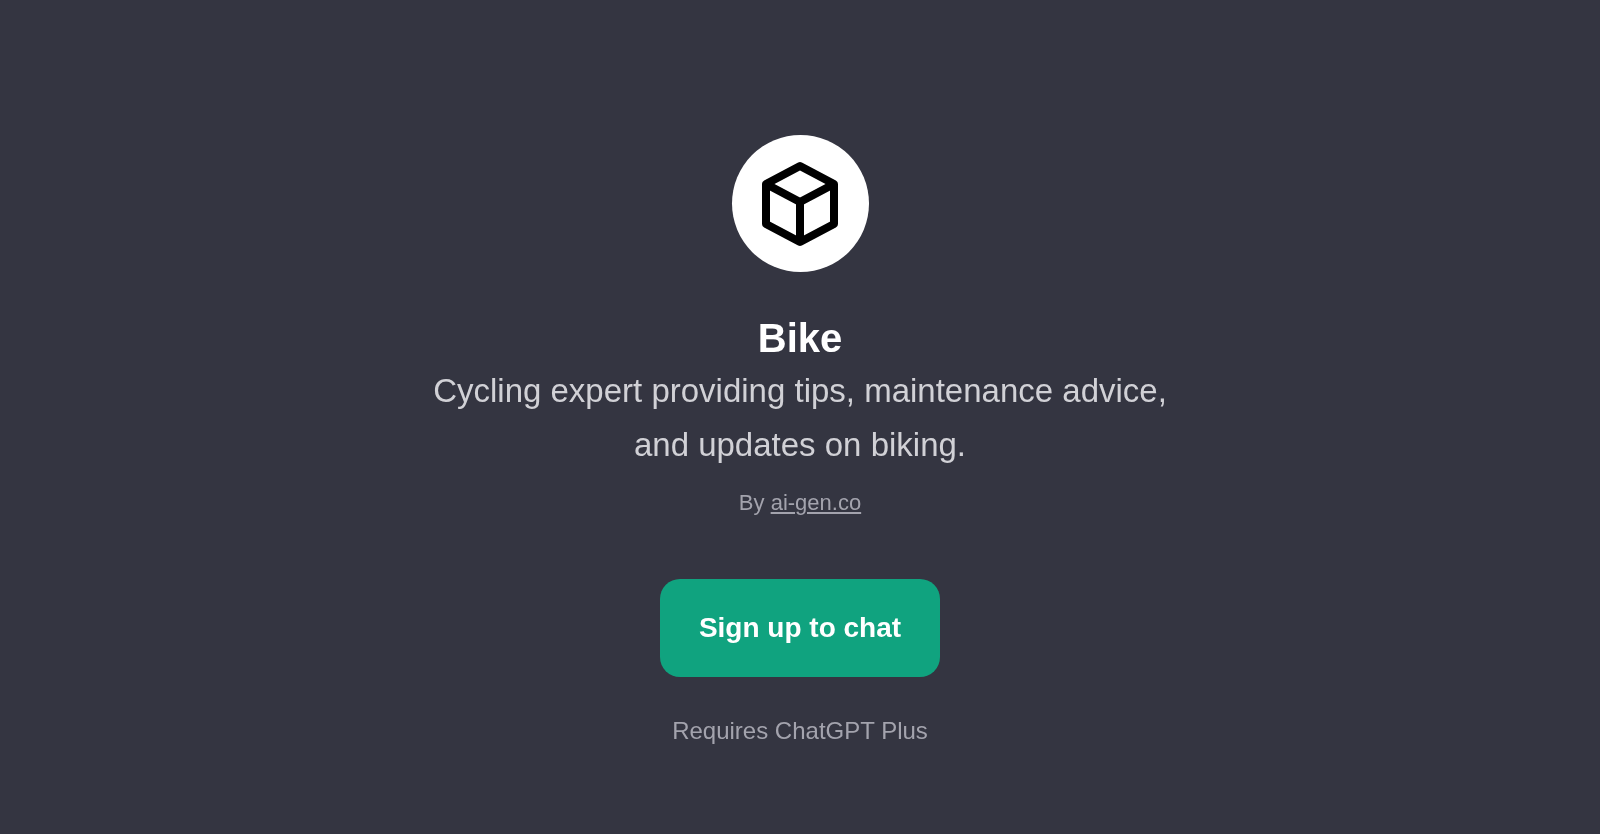  What do you see at coordinates (800, 418) in the screenshot?
I see `gpt-description: Cycling expert providing tips, maintenance advice, and updates on biking.` at bounding box center [800, 418].